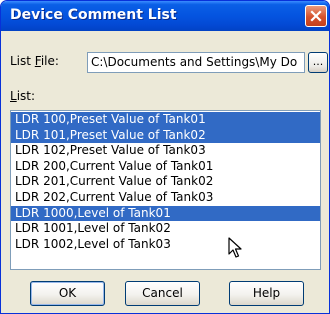  I want to click on close-icon, so click(316, 16).